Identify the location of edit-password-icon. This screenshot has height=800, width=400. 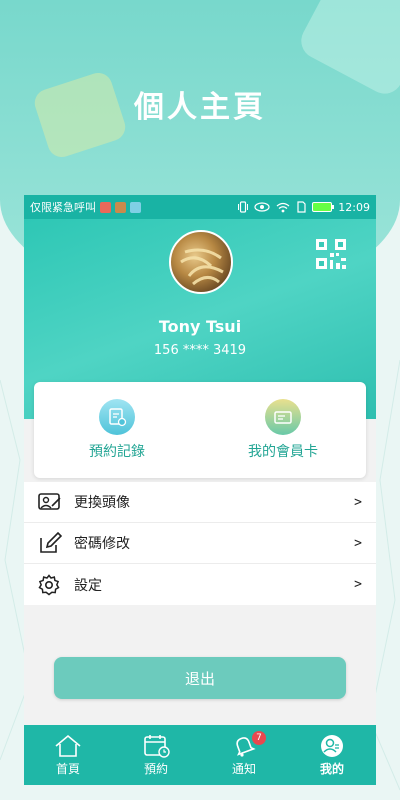
(51, 543).